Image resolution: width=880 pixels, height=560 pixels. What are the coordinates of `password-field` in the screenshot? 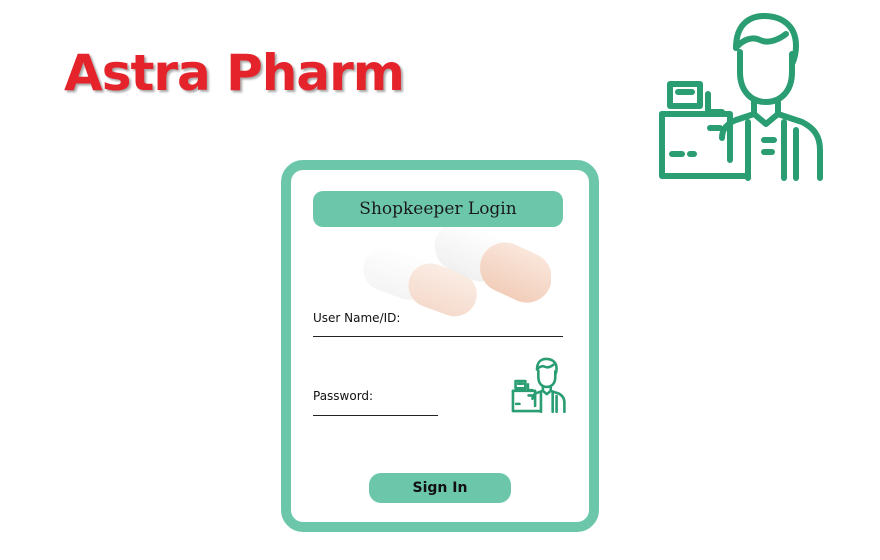 It's located at (375, 406).